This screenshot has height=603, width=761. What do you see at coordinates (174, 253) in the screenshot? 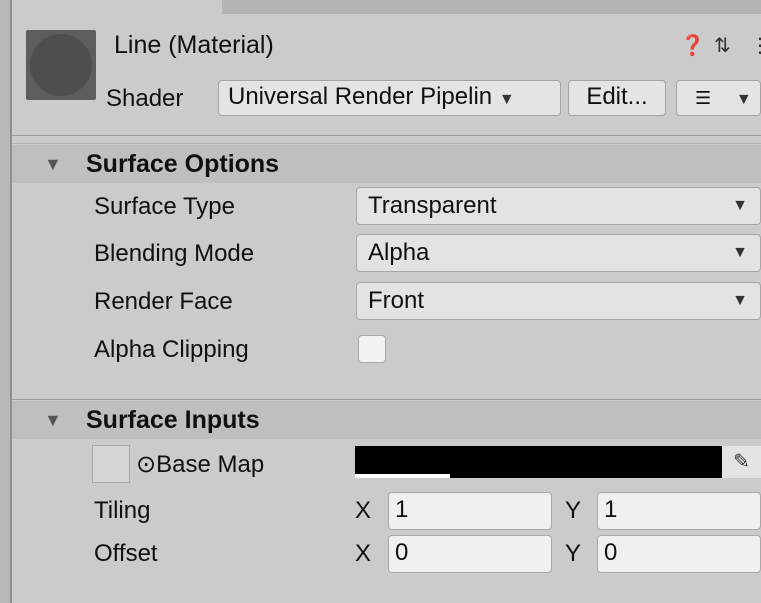
I see `blending-mode-label: Blending Mode` at bounding box center [174, 253].